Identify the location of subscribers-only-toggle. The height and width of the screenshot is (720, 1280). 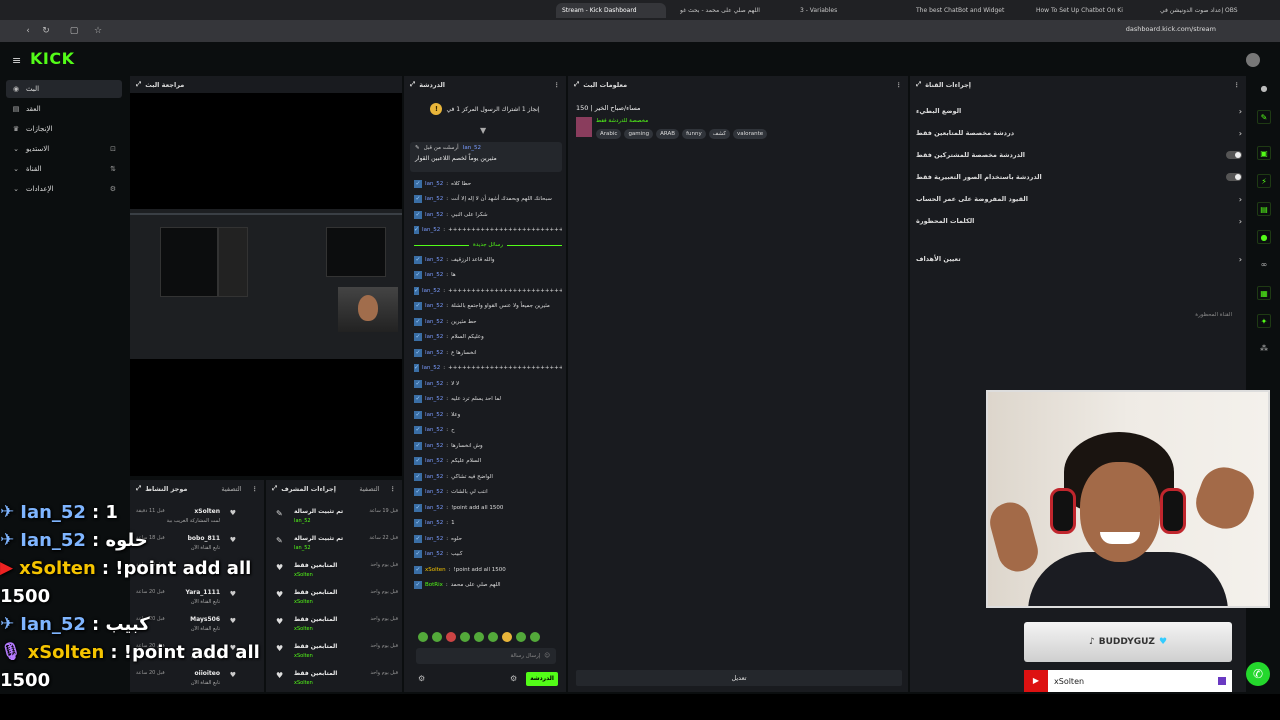
(1234, 155).